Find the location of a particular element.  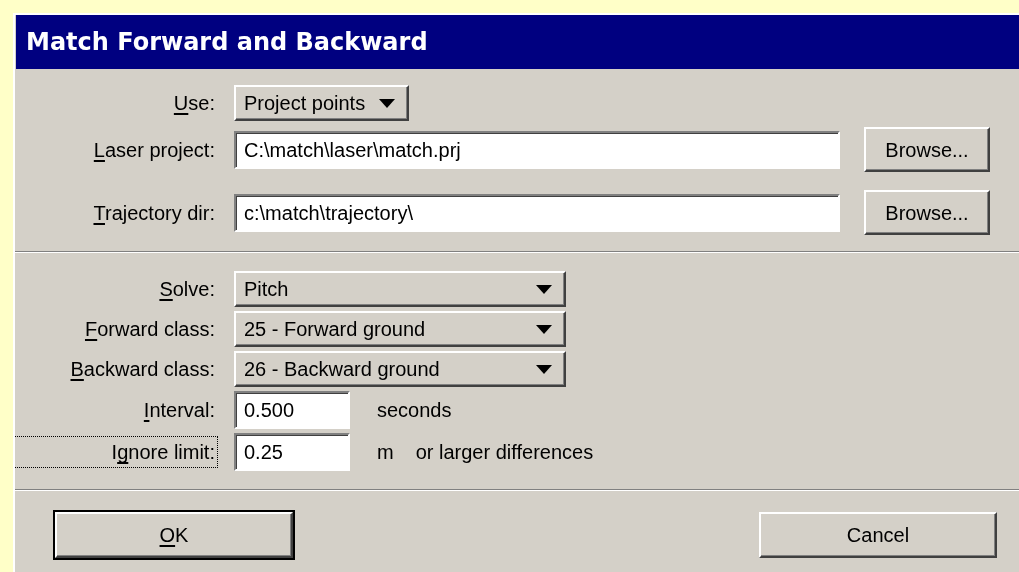

dropdown: 26 - Backward ground is located at coordinates (400, 369).